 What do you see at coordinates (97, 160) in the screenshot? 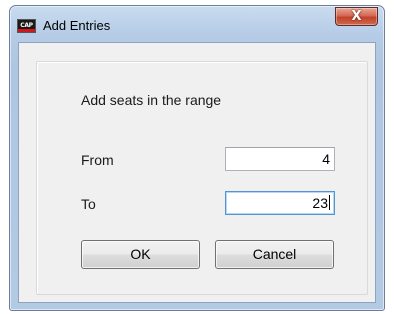
I see `from-label: From` at bounding box center [97, 160].